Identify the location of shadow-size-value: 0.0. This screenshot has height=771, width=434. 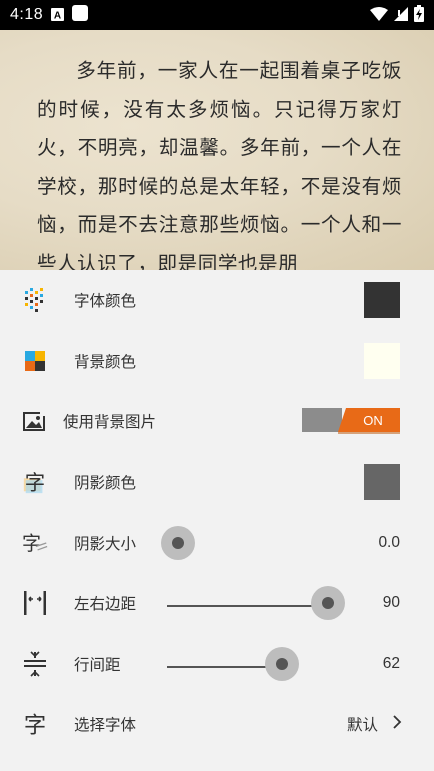
(389, 542).